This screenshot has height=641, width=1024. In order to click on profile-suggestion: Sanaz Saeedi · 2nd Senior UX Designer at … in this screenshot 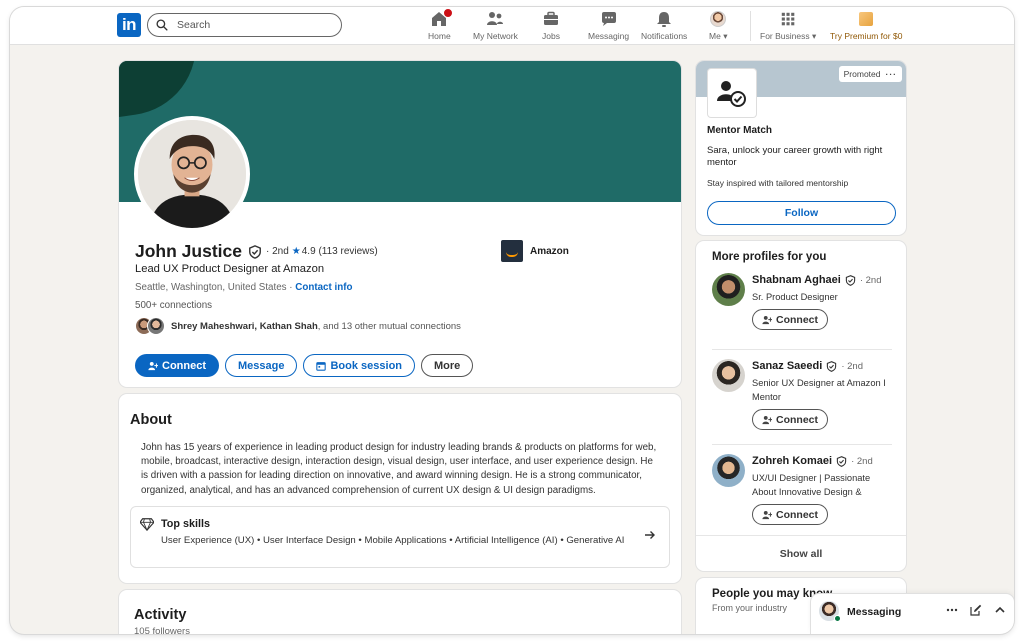, I will do `click(802, 394)`.